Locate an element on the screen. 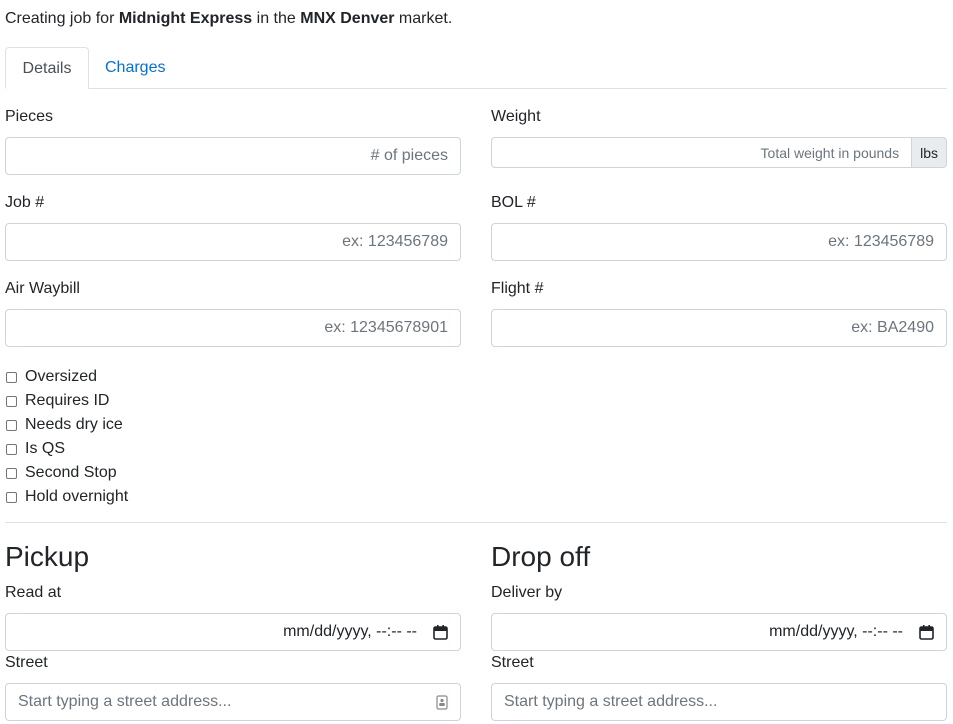 This screenshot has height=724, width=953. read-at-label: Read at is located at coordinates (33, 592).